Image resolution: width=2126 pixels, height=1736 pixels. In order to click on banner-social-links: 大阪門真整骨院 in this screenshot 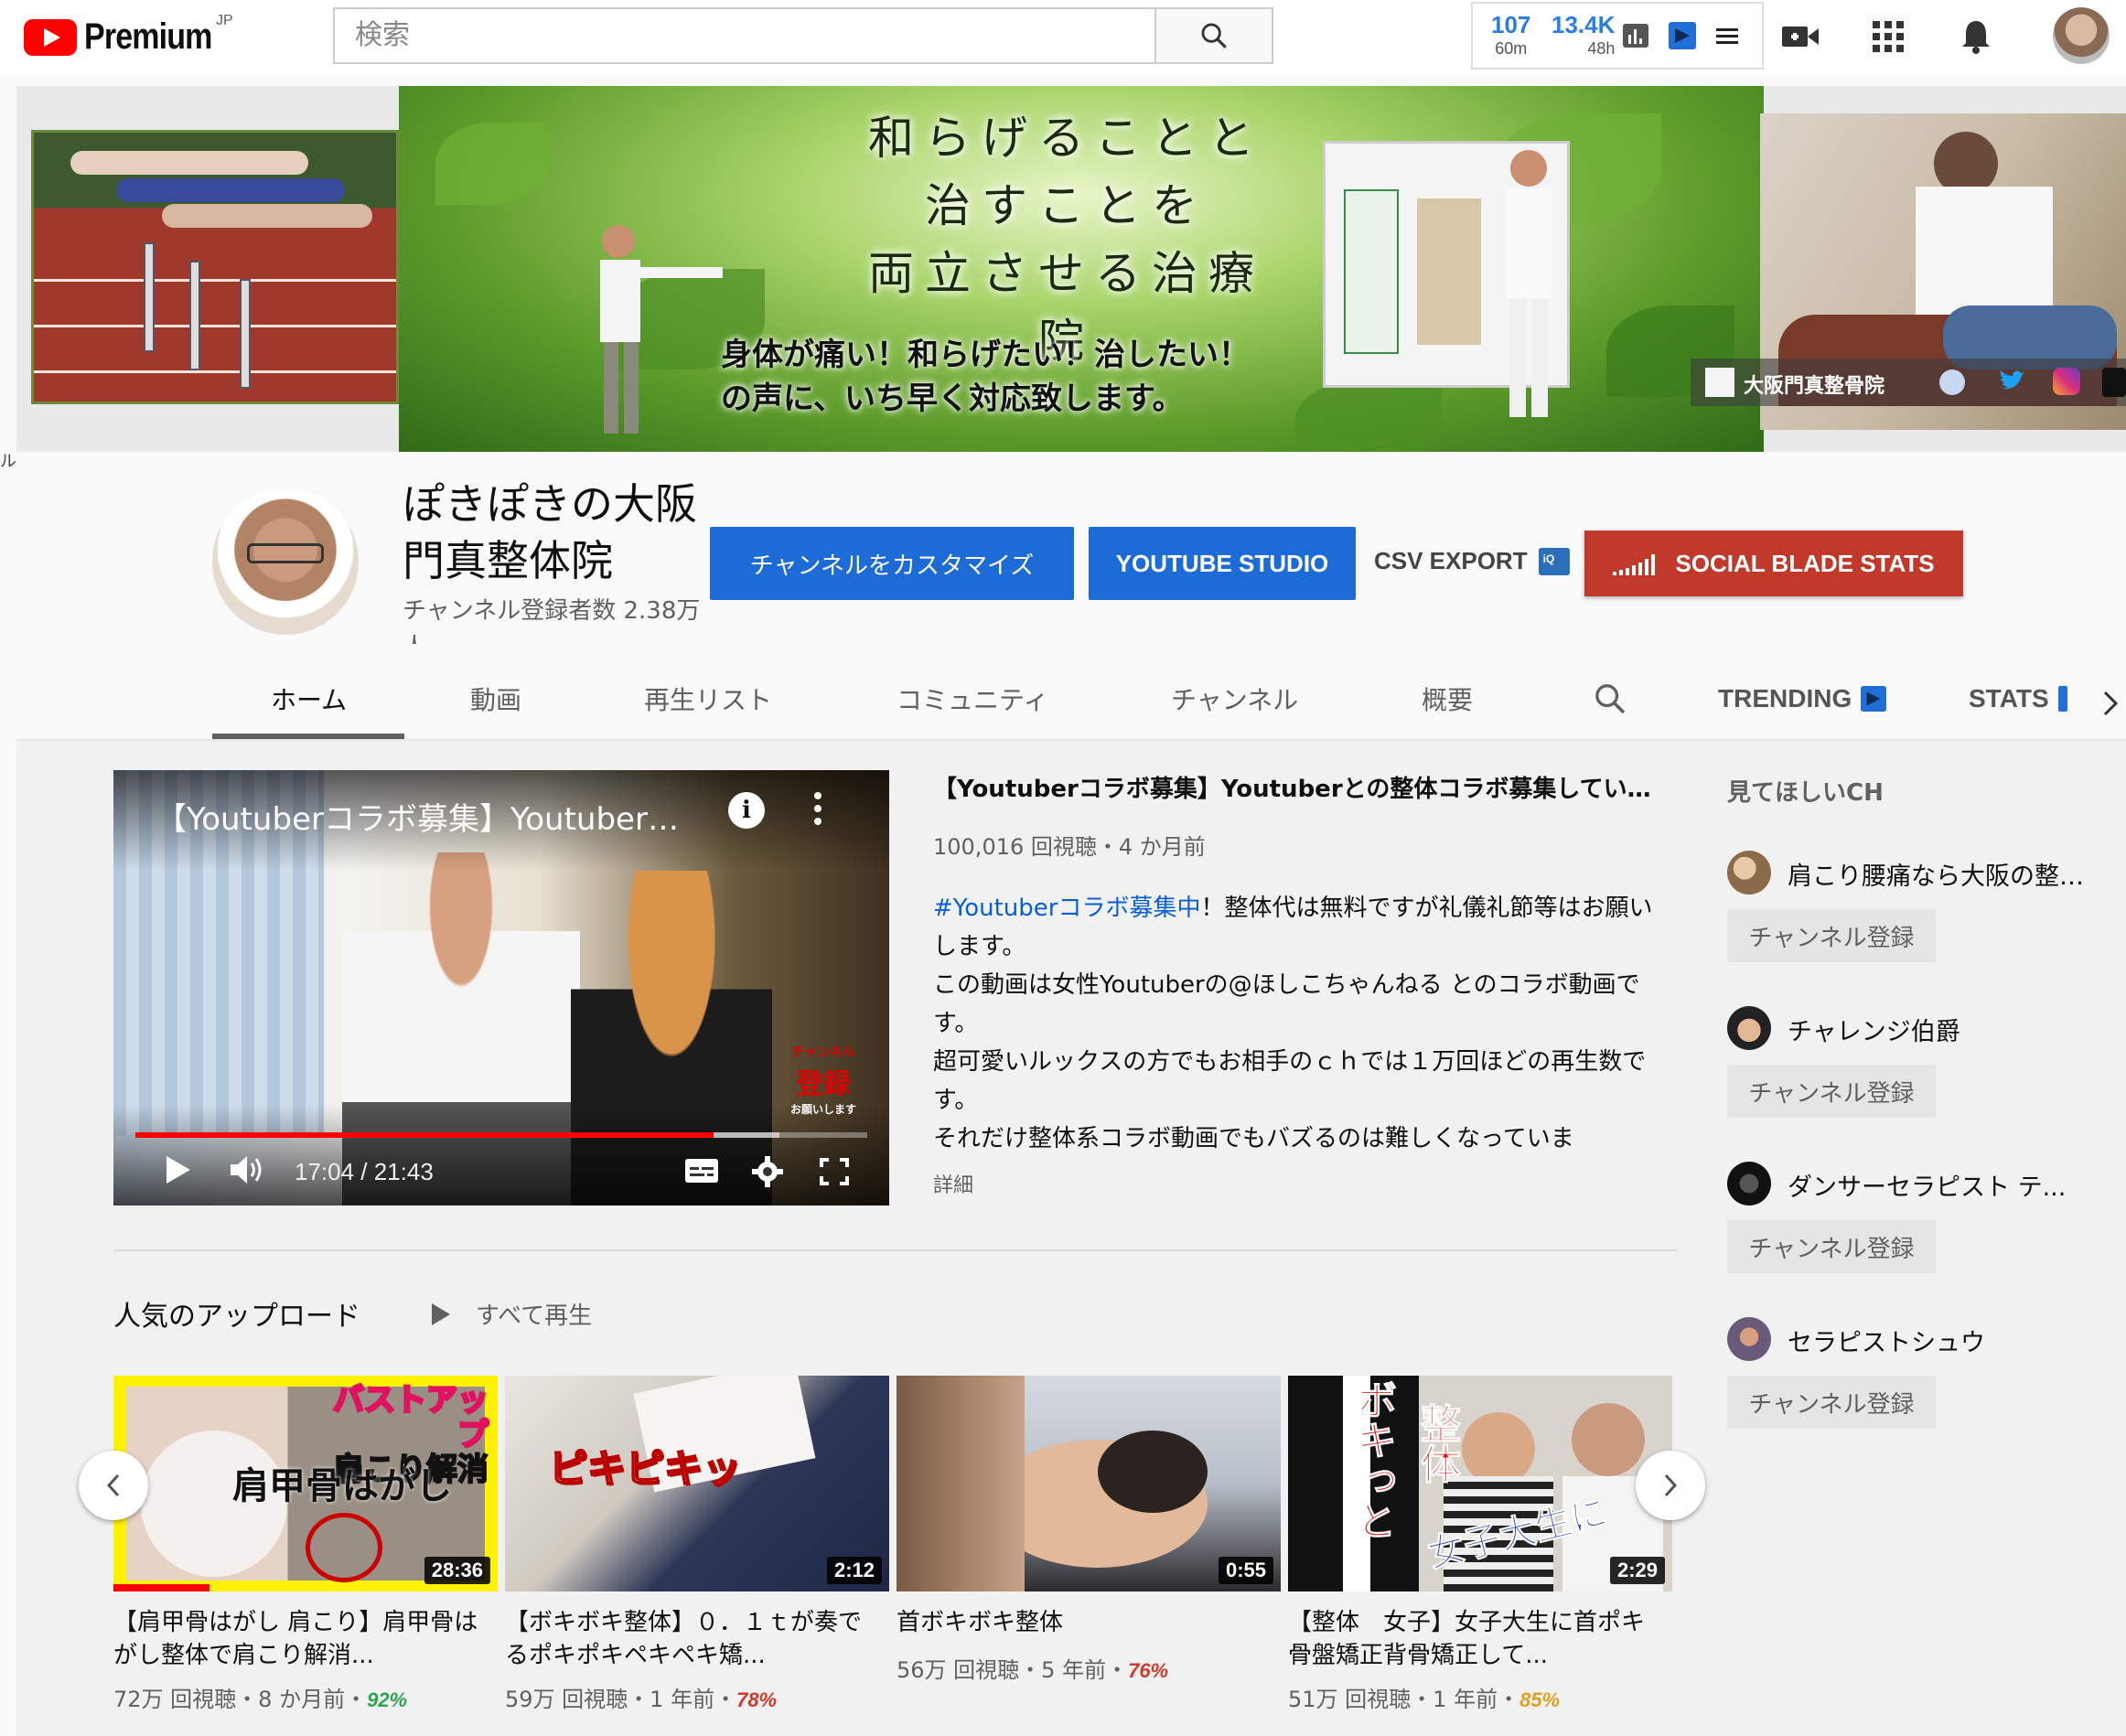, I will do `click(1908, 383)`.